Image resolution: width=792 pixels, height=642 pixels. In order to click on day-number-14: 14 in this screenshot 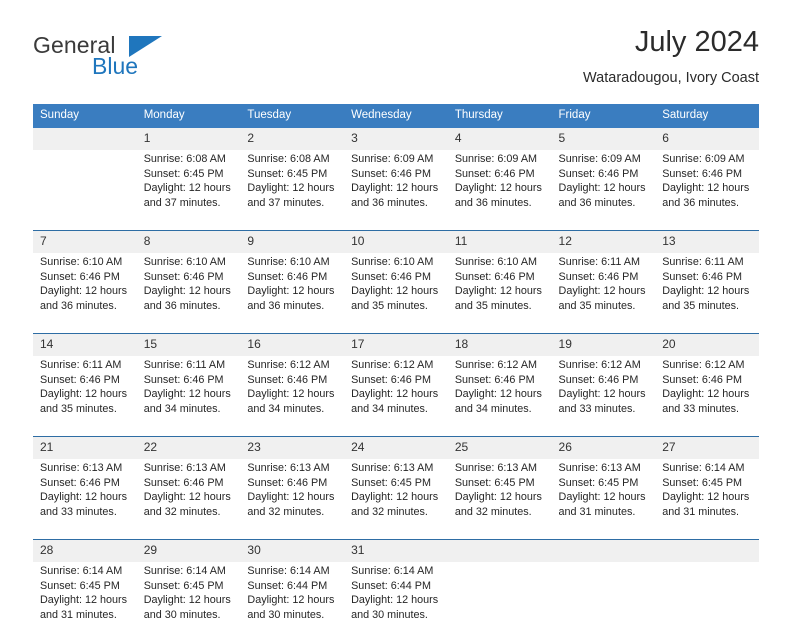, I will do `click(85, 344)`.